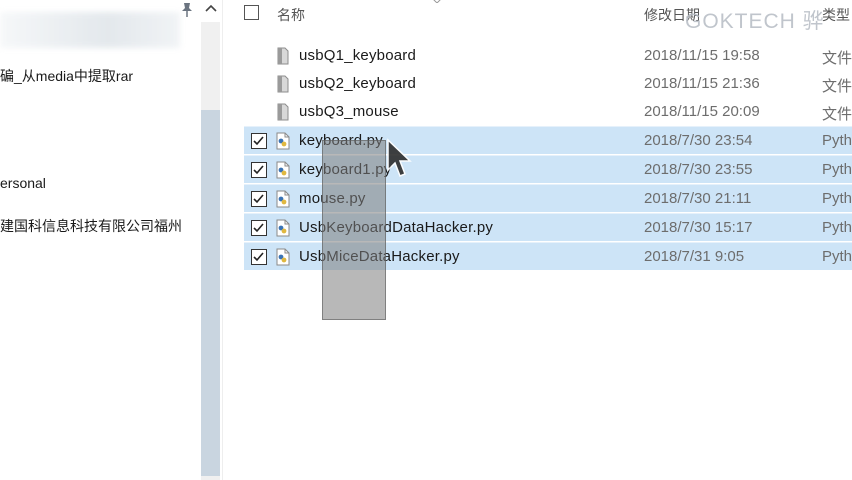 The width and height of the screenshot is (852, 480). I want to click on file-date: 2018/11/15 20:09, so click(702, 111).